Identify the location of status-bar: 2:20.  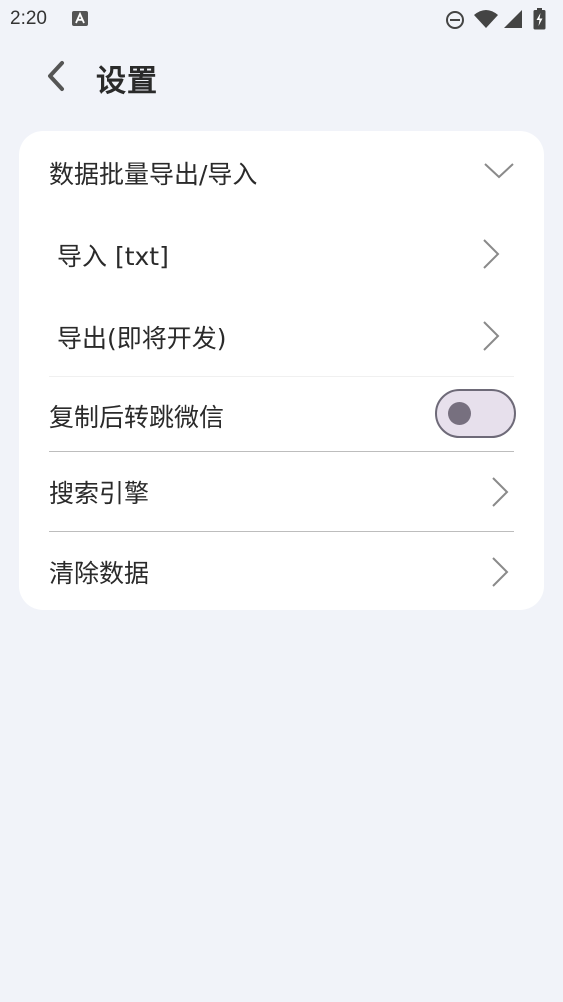
(281, 19).